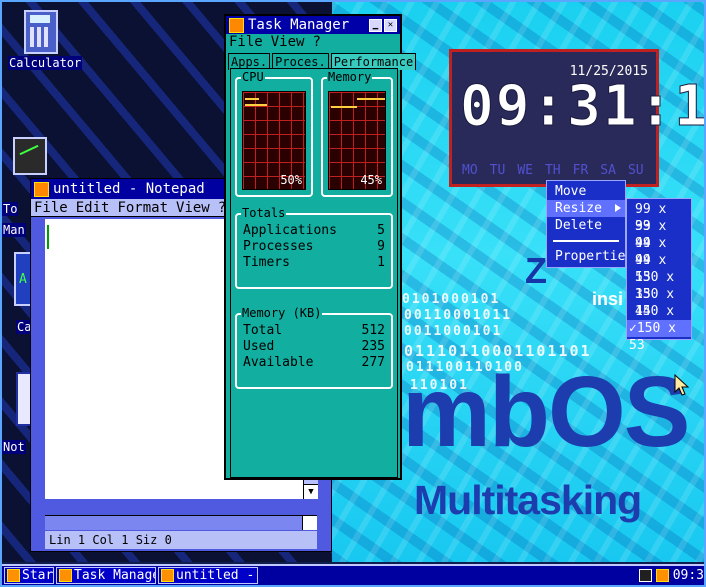 This screenshot has width=706, height=587. I want to click on text-cursor, so click(48, 237).